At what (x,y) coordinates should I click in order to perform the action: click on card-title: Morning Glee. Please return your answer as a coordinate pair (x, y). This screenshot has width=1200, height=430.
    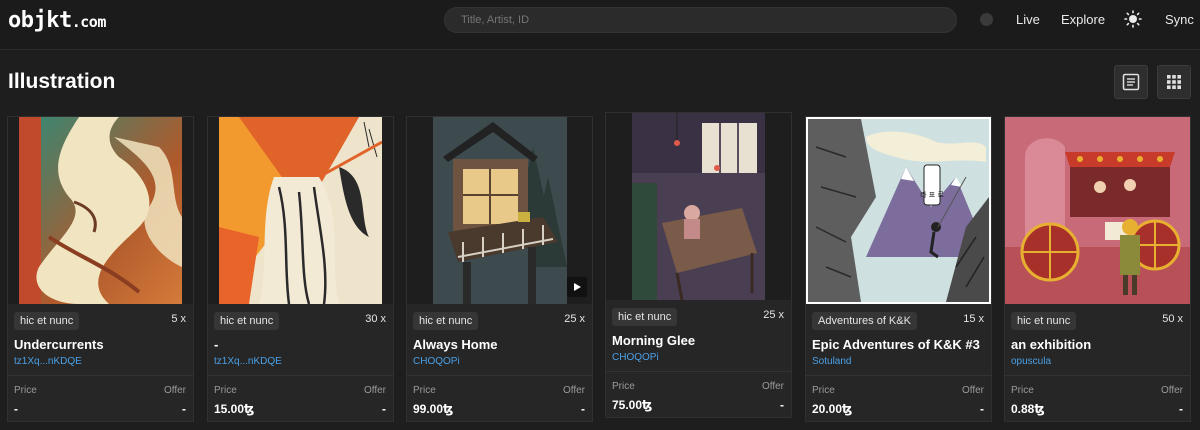
    Looking at the image, I should click on (653, 340).